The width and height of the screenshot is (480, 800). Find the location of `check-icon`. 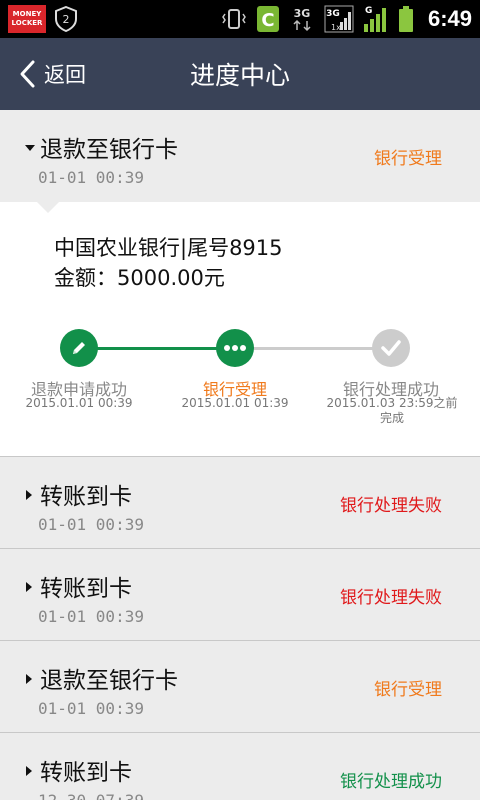

check-icon is located at coordinates (391, 348).